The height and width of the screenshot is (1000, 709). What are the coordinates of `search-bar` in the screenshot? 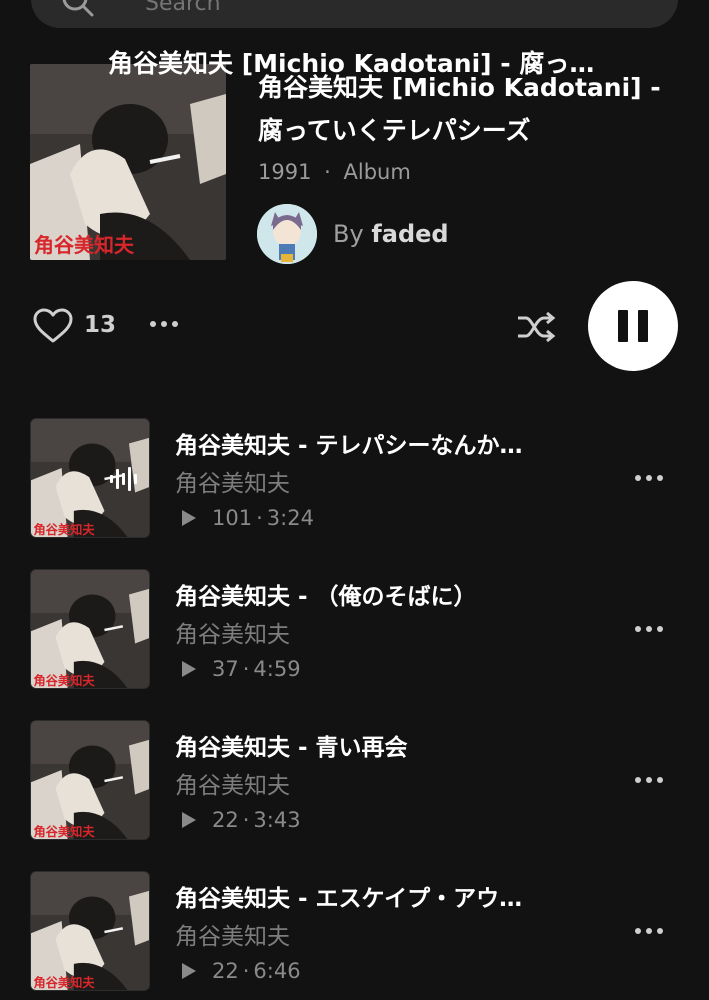 It's located at (354, 14).